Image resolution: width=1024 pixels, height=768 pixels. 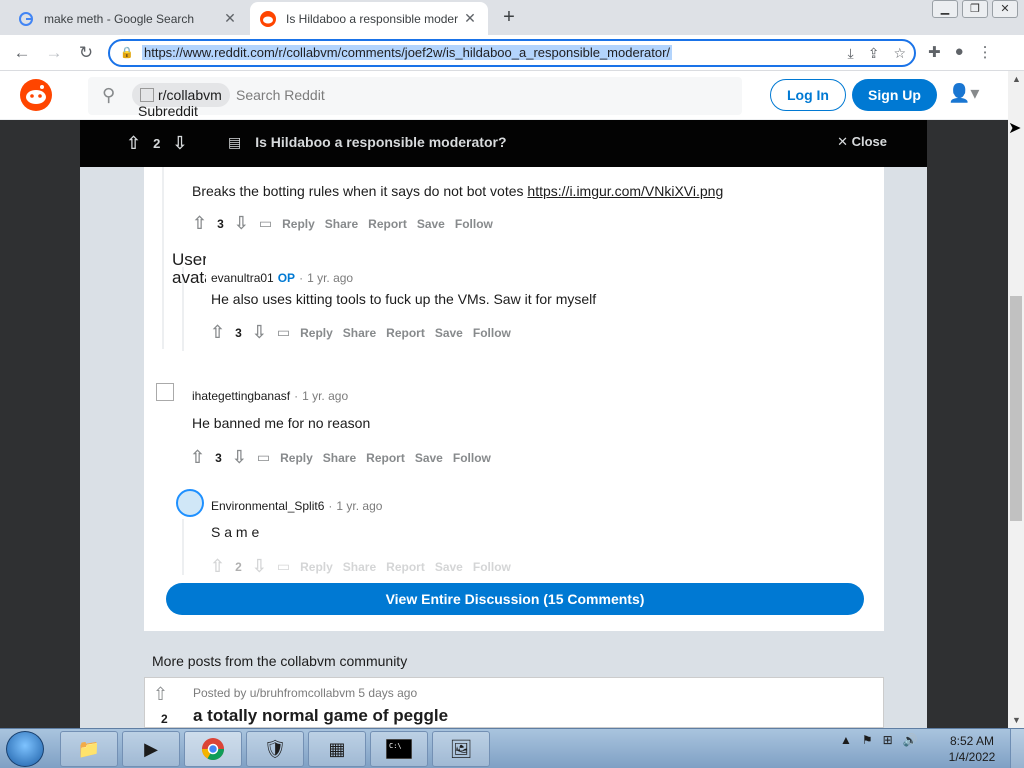 I want to click on minimize-button: ▁, so click(x=945, y=9).